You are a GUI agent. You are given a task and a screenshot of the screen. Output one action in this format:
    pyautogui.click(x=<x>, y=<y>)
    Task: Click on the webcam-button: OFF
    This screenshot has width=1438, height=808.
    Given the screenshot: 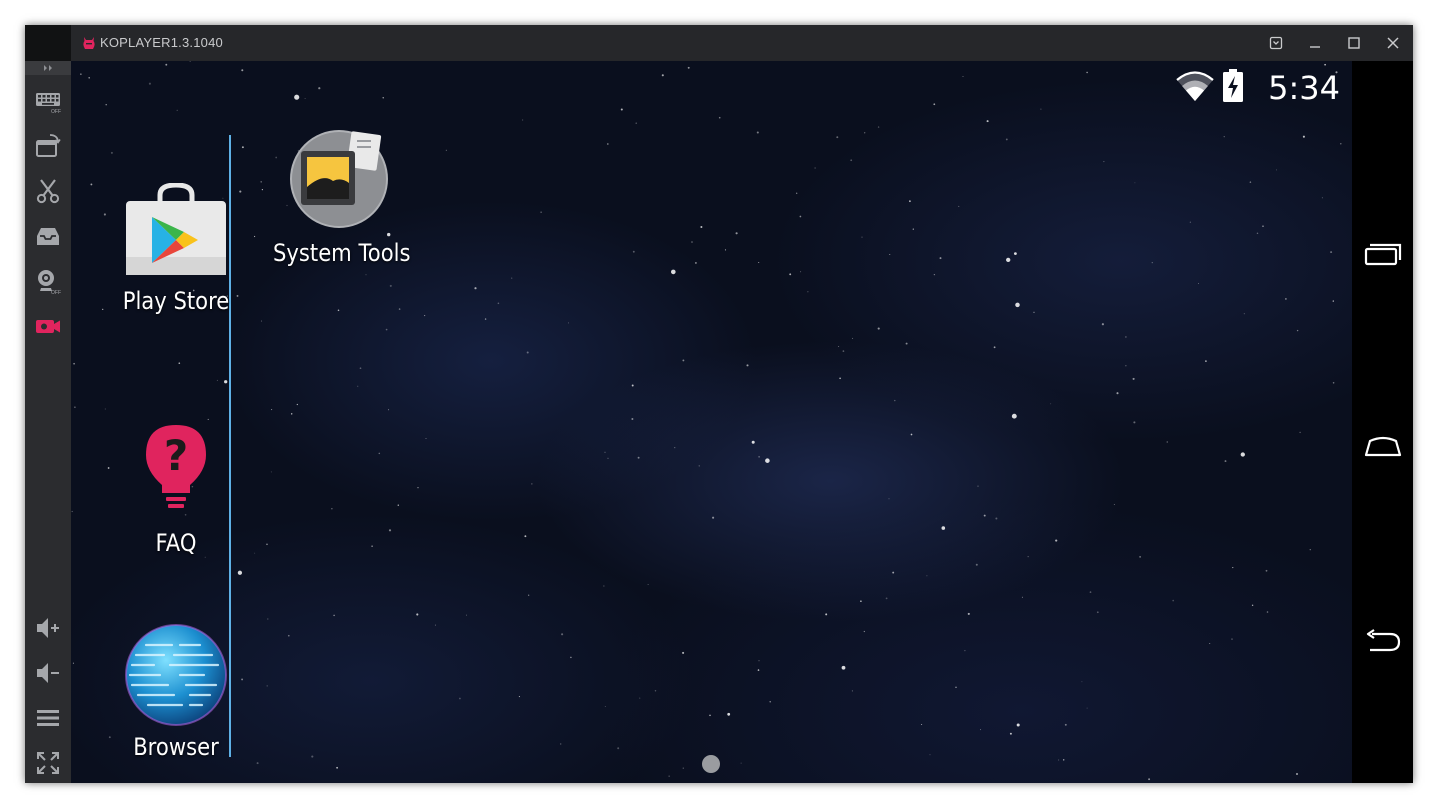 What is the action you would take?
    pyautogui.click(x=48, y=281)
    